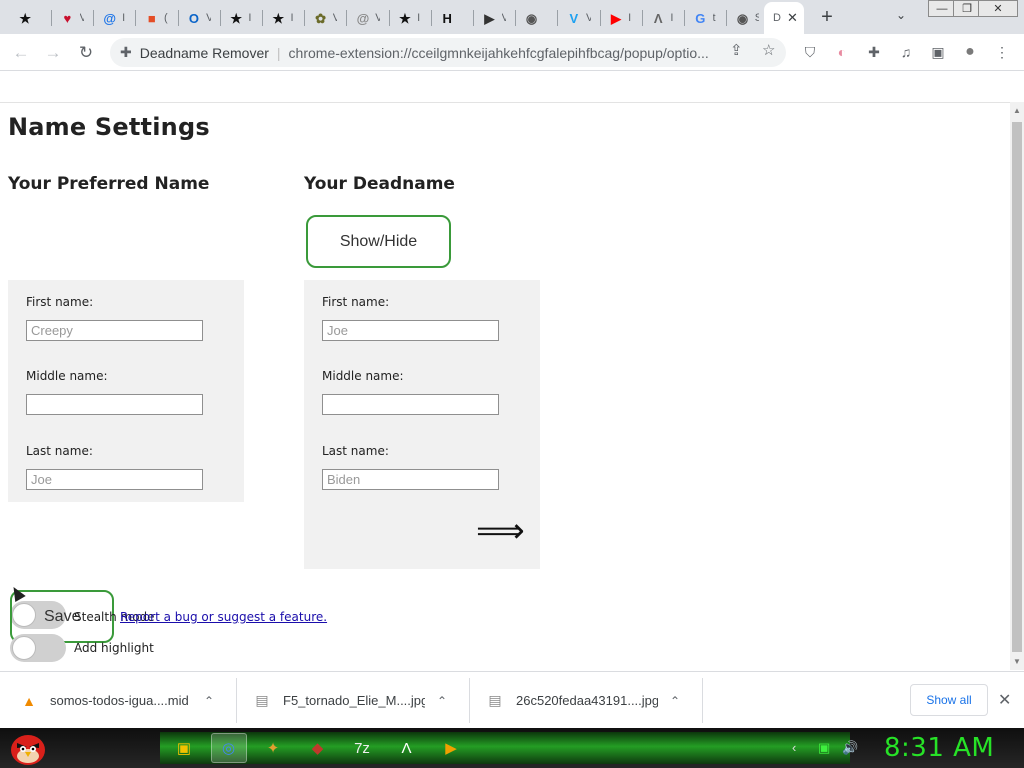 The image size is (1024, 768). Describe the element at coordinates (109, 184) in the screenshot. I see `preferred-name-heading: Your Preferred Name` at that location.